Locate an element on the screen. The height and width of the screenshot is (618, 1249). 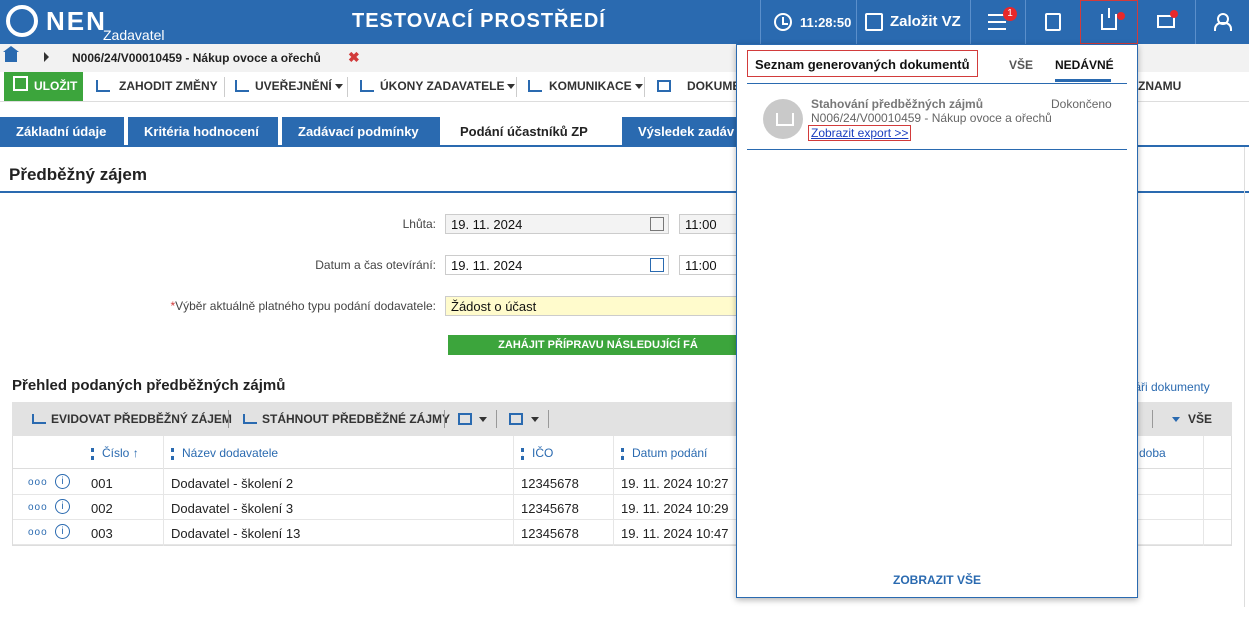
opening-label: Datum a čas otevírání: is located at coordinates (375, 265).